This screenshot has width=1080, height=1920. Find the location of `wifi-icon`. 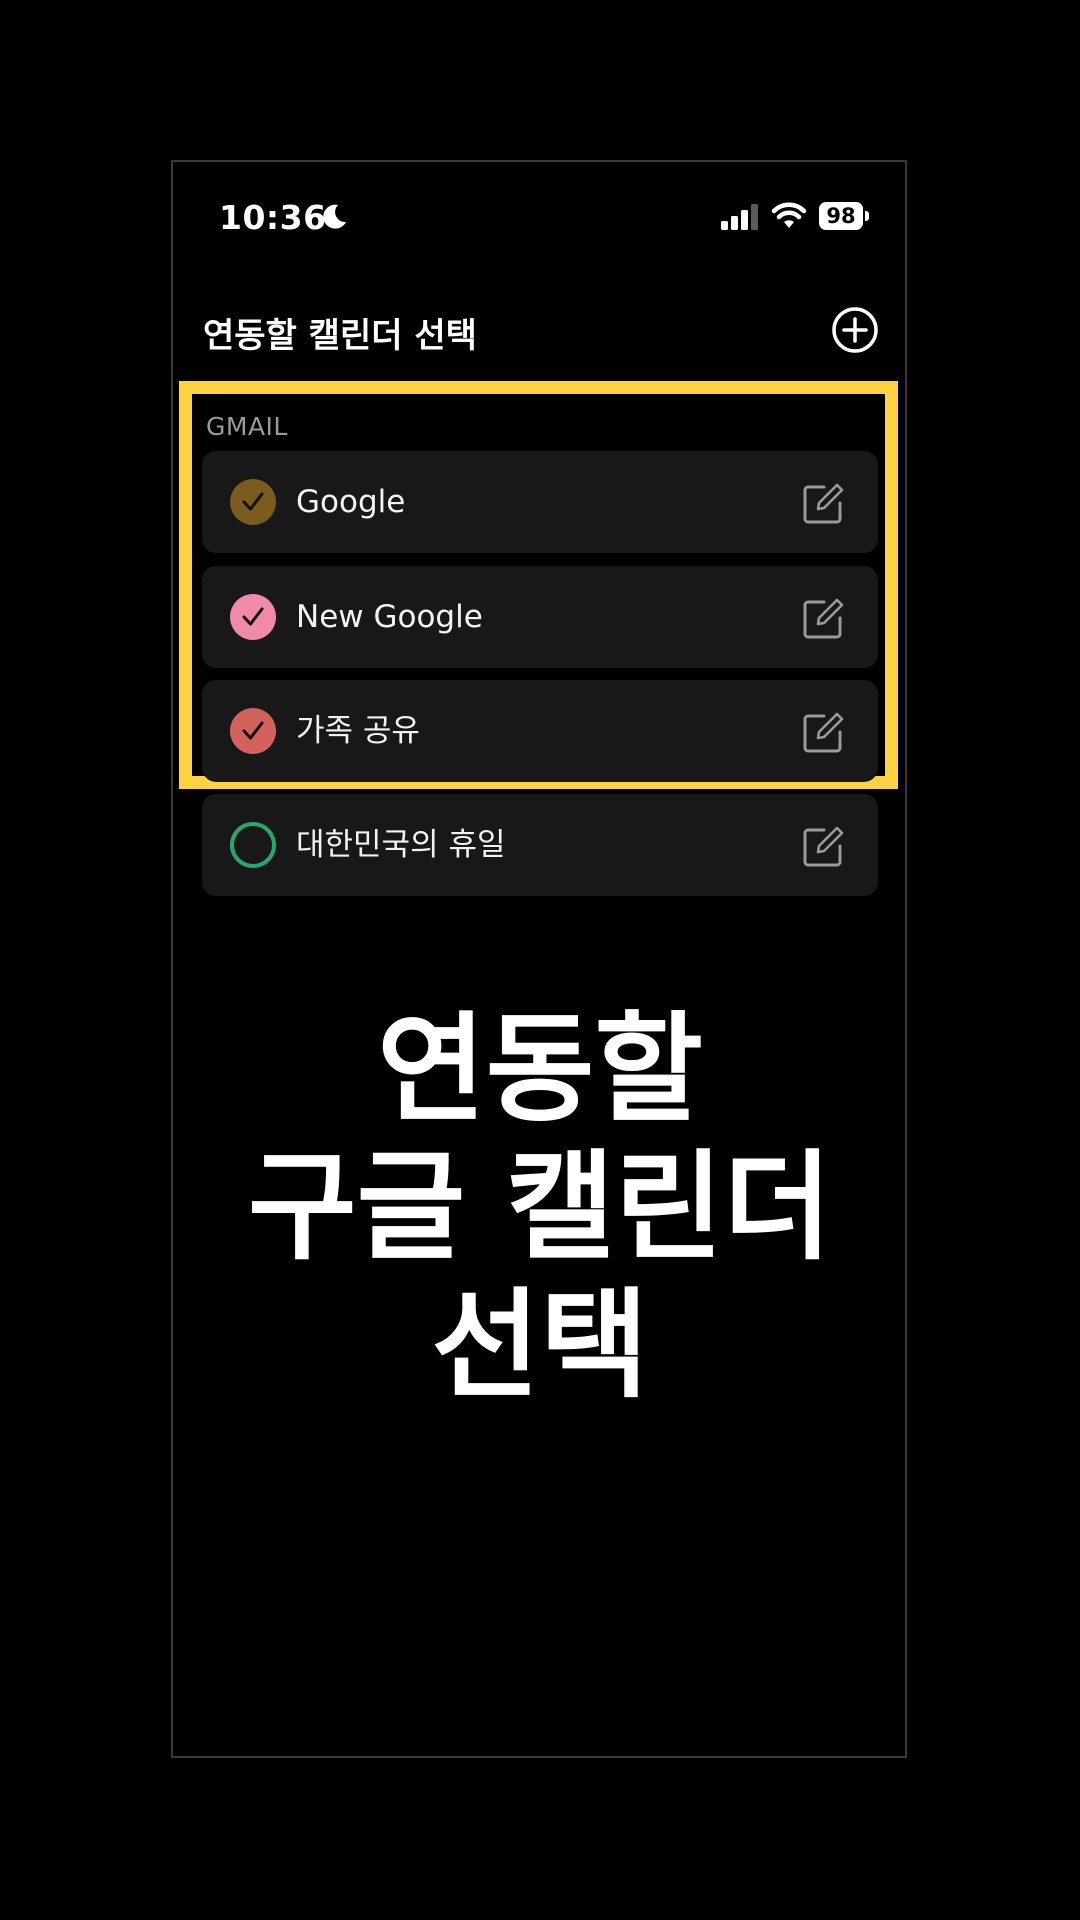

wifi-icon is located at coordinates (789, 215).